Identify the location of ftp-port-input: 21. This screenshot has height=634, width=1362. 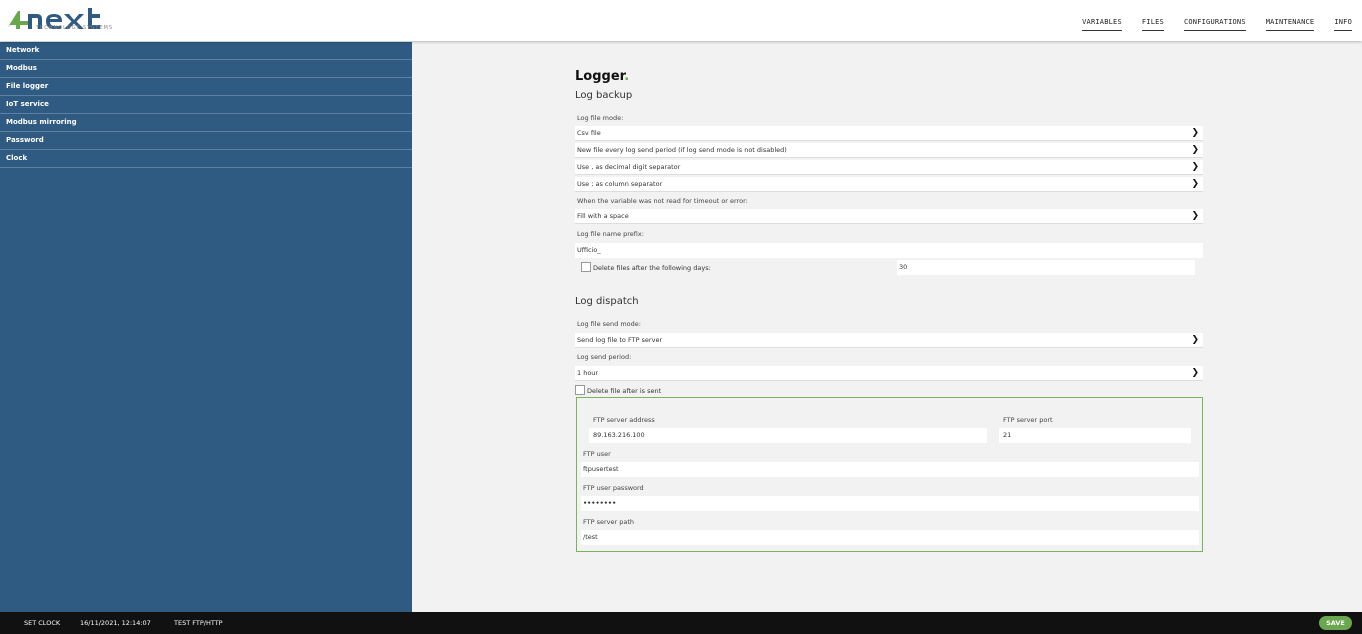
(1095, 435).